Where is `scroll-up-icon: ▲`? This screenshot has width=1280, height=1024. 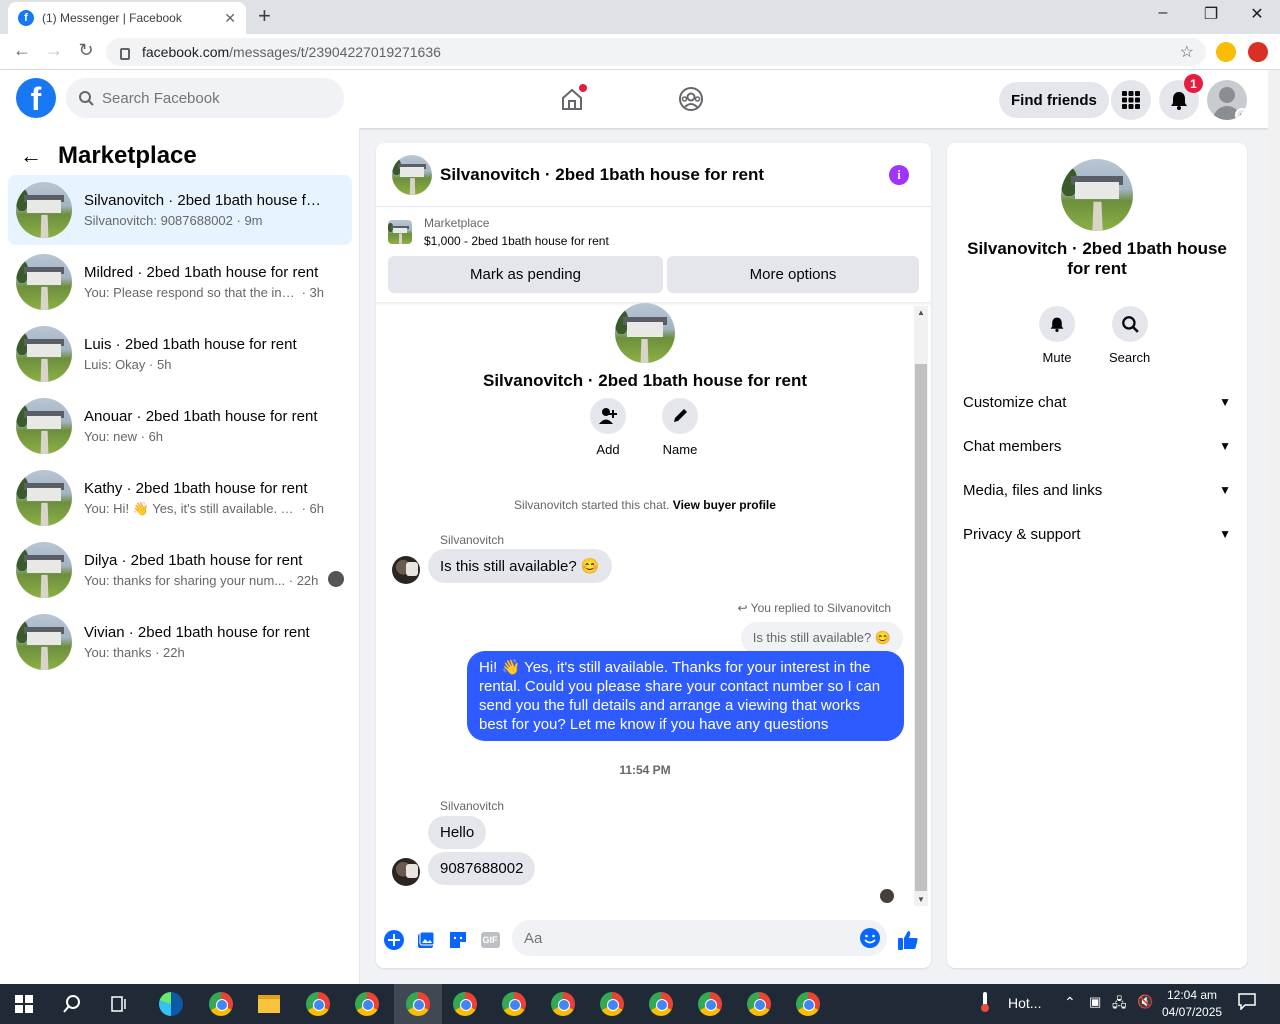
scroll-up-icon: ▲ is located at coordinates (921, 312).